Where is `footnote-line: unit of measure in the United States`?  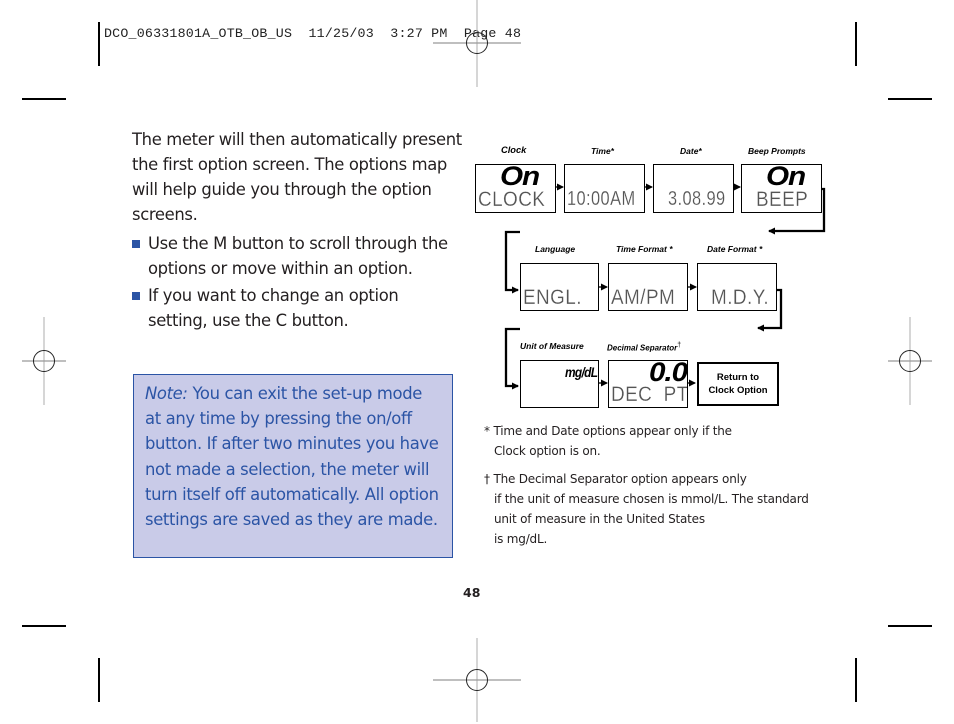
footnote-line: unit of measure in the United States is located at coordinates (599, 519).